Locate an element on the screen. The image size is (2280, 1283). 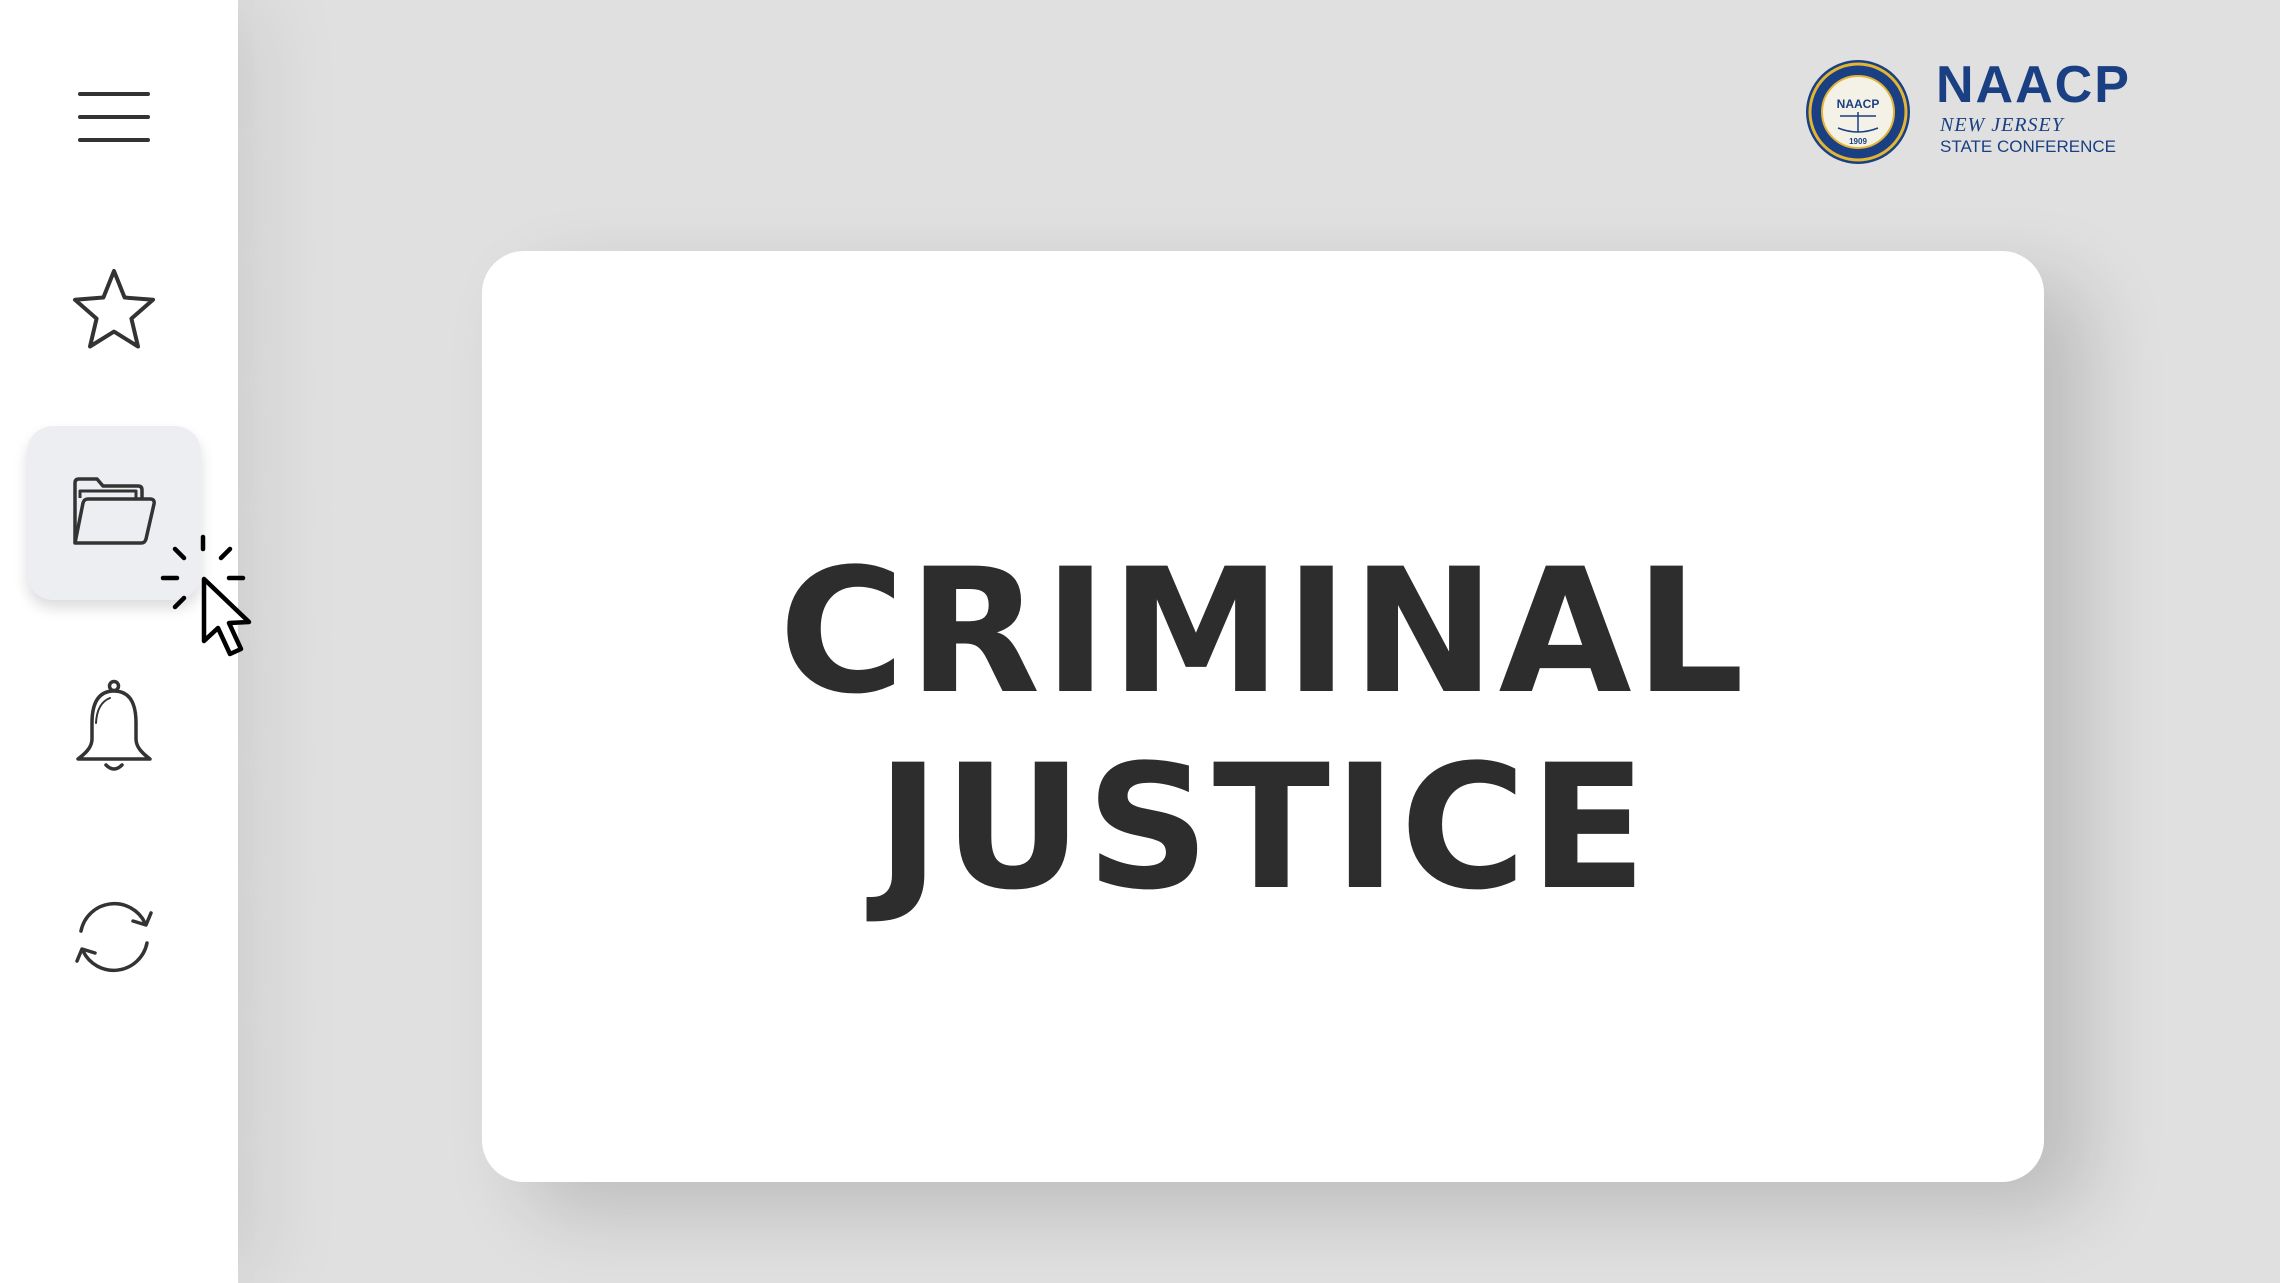
seal-year: 1909 is located at coordinates (1858, 141).